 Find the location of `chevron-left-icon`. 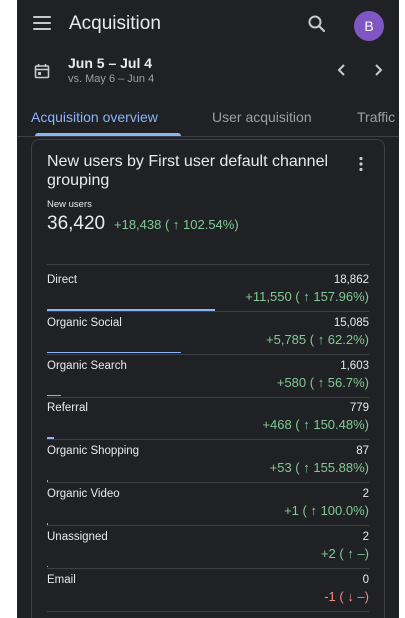

chevron-left-icon is located at coordinates (342, 72).